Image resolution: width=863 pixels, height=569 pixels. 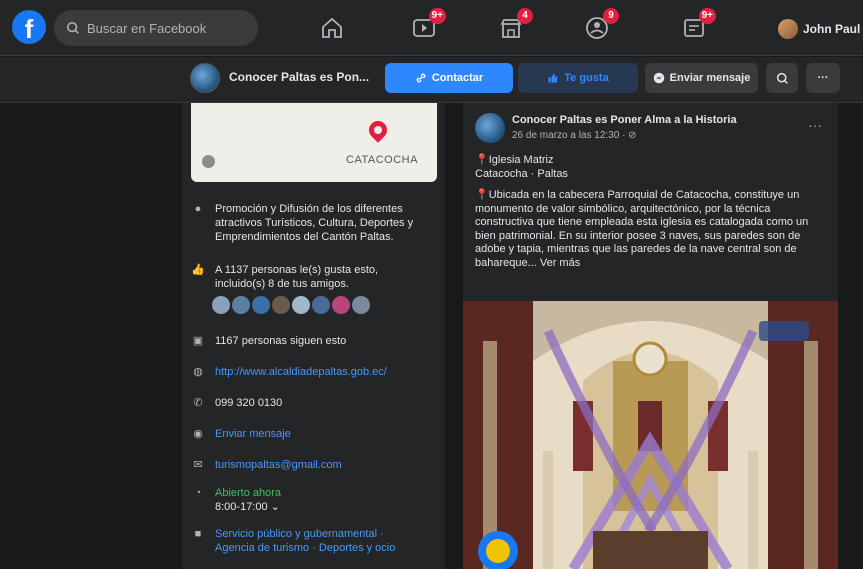 What do you see at coordinates (574, 135) in the screenshot?
I see `post-timestamp: 26 de marzo a las 12:30 · ⊘` at bounding box center [574, 135].